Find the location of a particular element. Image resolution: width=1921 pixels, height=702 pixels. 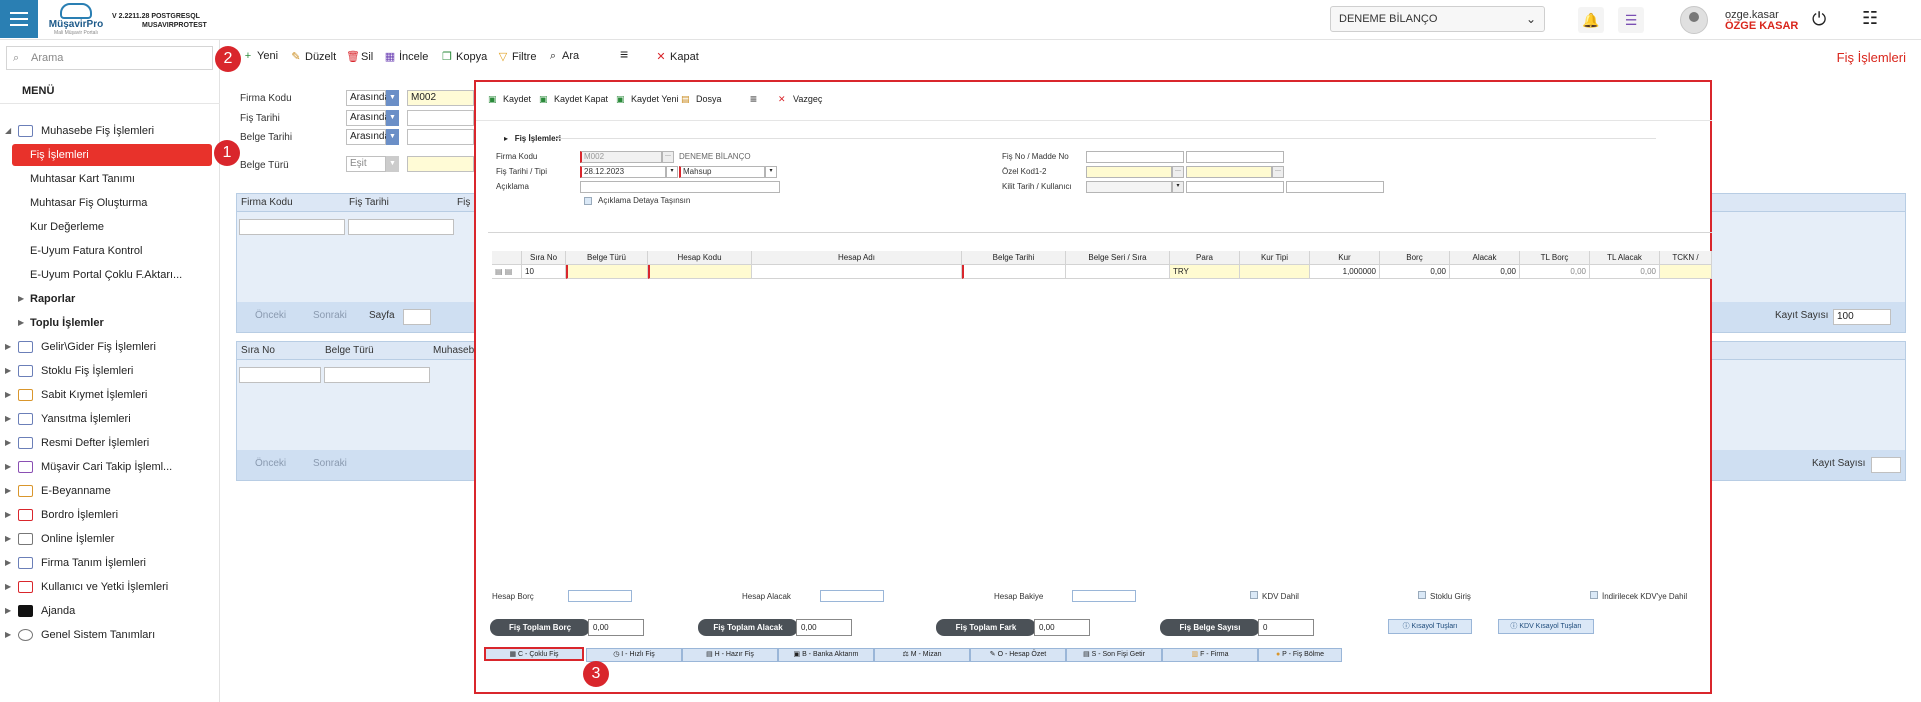

search-button: ⌕ Ara is located at coordinates (563, 56).